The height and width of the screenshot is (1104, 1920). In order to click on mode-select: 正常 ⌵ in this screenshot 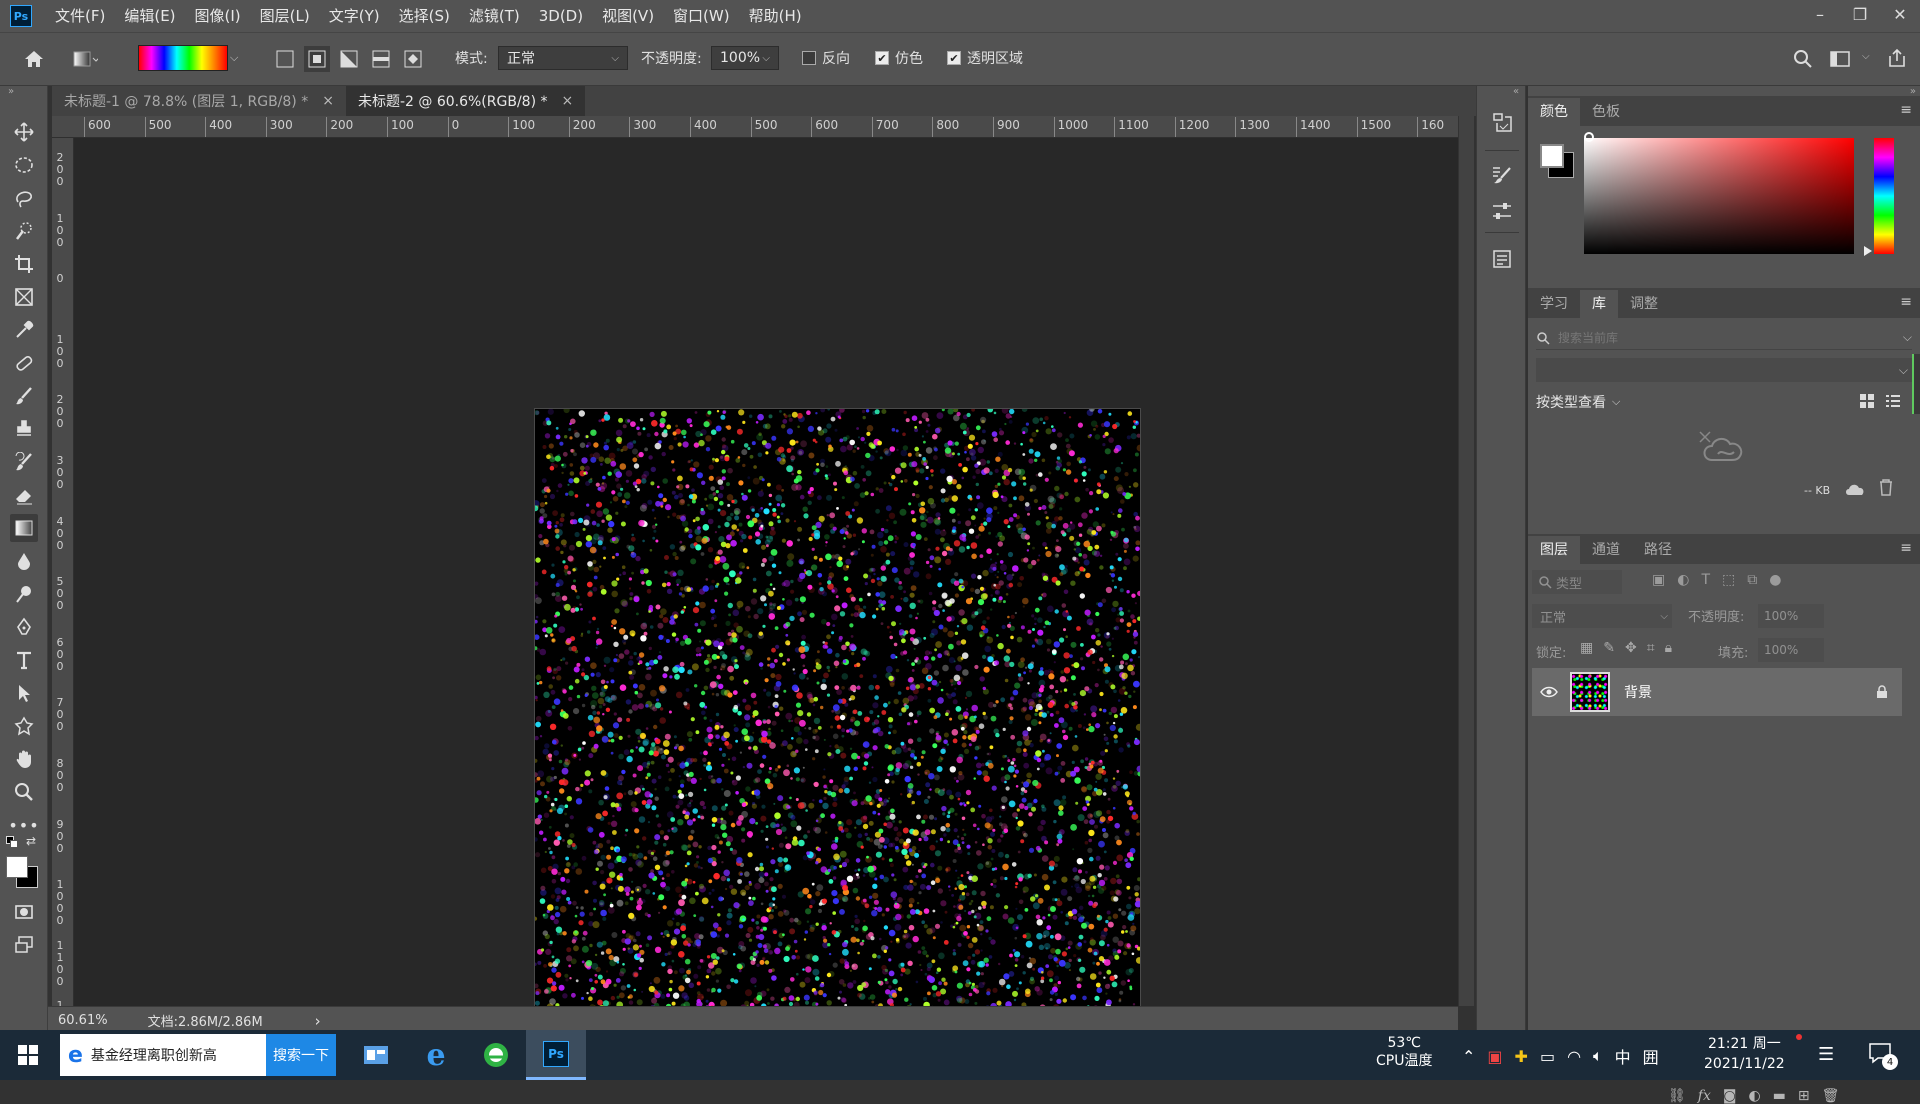, I will do `click(563, 58)`.